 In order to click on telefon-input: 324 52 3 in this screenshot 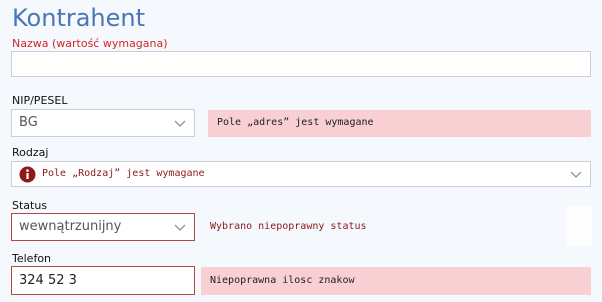, I will do `click(103, 280)`.